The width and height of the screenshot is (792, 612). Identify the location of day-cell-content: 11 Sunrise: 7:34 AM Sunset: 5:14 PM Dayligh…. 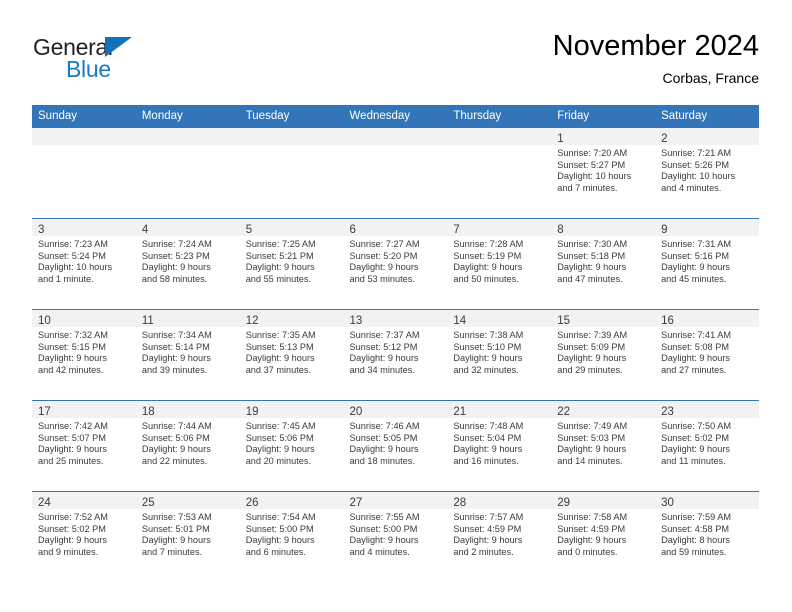
(187, 355).